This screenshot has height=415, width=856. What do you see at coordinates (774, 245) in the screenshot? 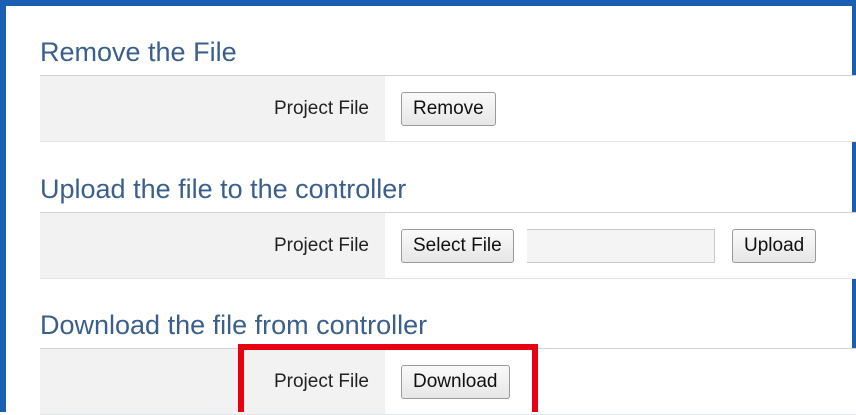
I see `upload-button: Upload` at bounding box center [774, 245].